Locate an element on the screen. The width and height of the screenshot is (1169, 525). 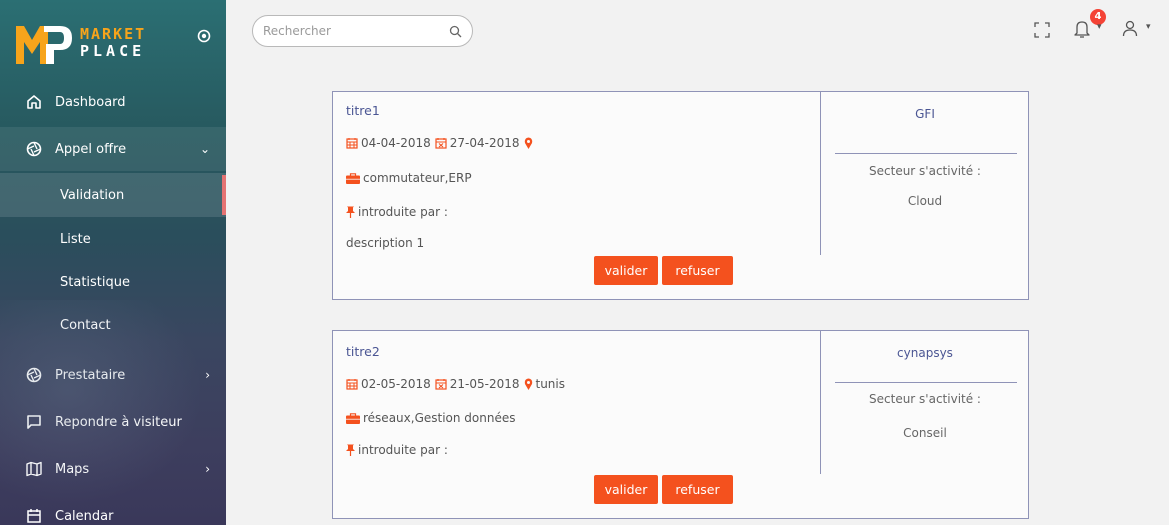
search-input is located at coordinates (353, 31).